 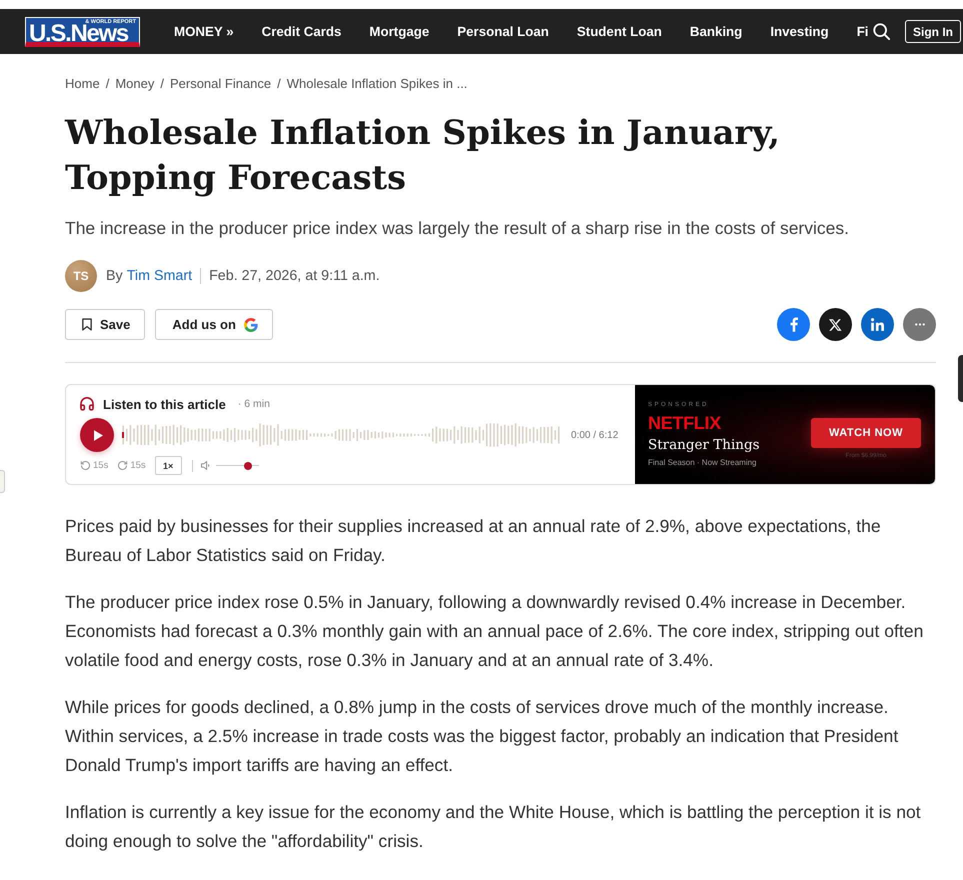 I want to click on facebook-icon, so click(x=794, y=324).